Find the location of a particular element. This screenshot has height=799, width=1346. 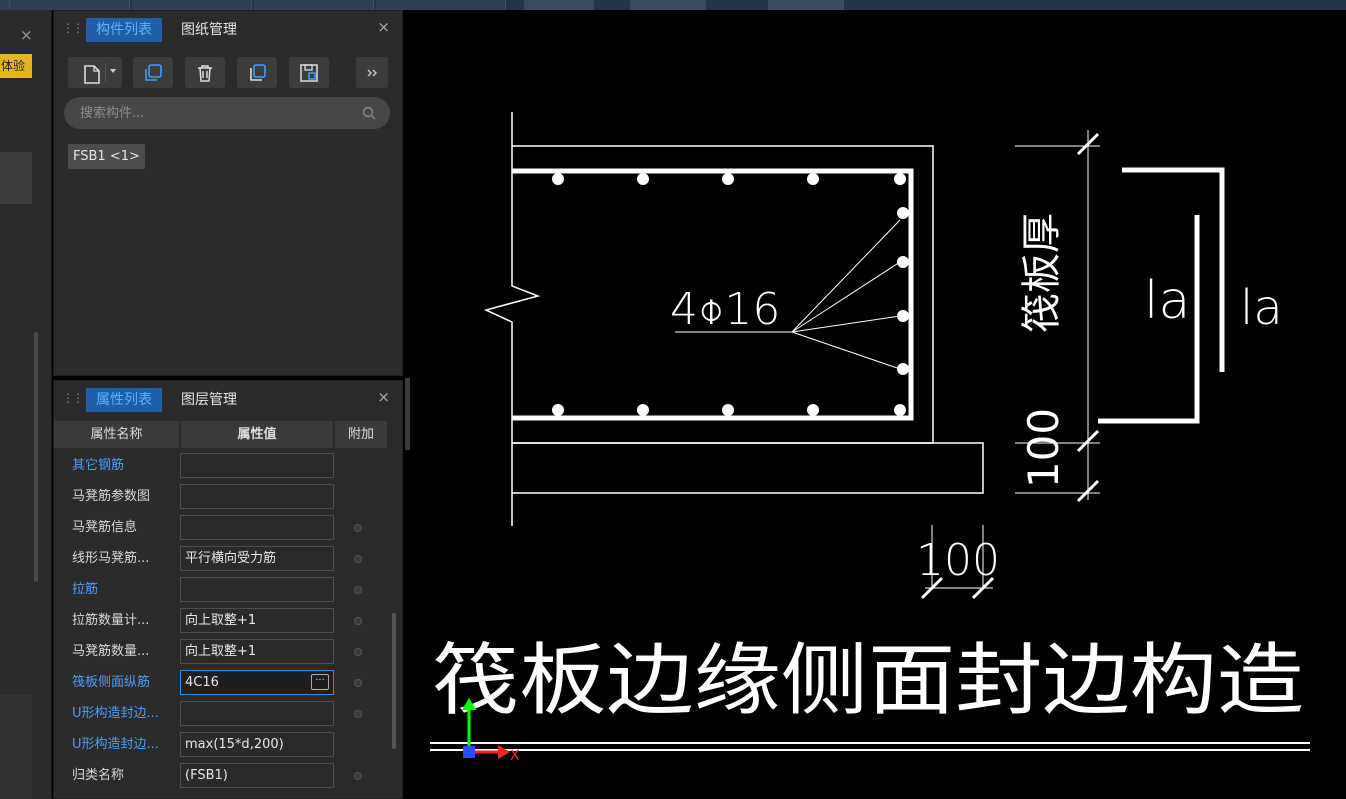

new-file-icon is located at coordinates (92, 74).